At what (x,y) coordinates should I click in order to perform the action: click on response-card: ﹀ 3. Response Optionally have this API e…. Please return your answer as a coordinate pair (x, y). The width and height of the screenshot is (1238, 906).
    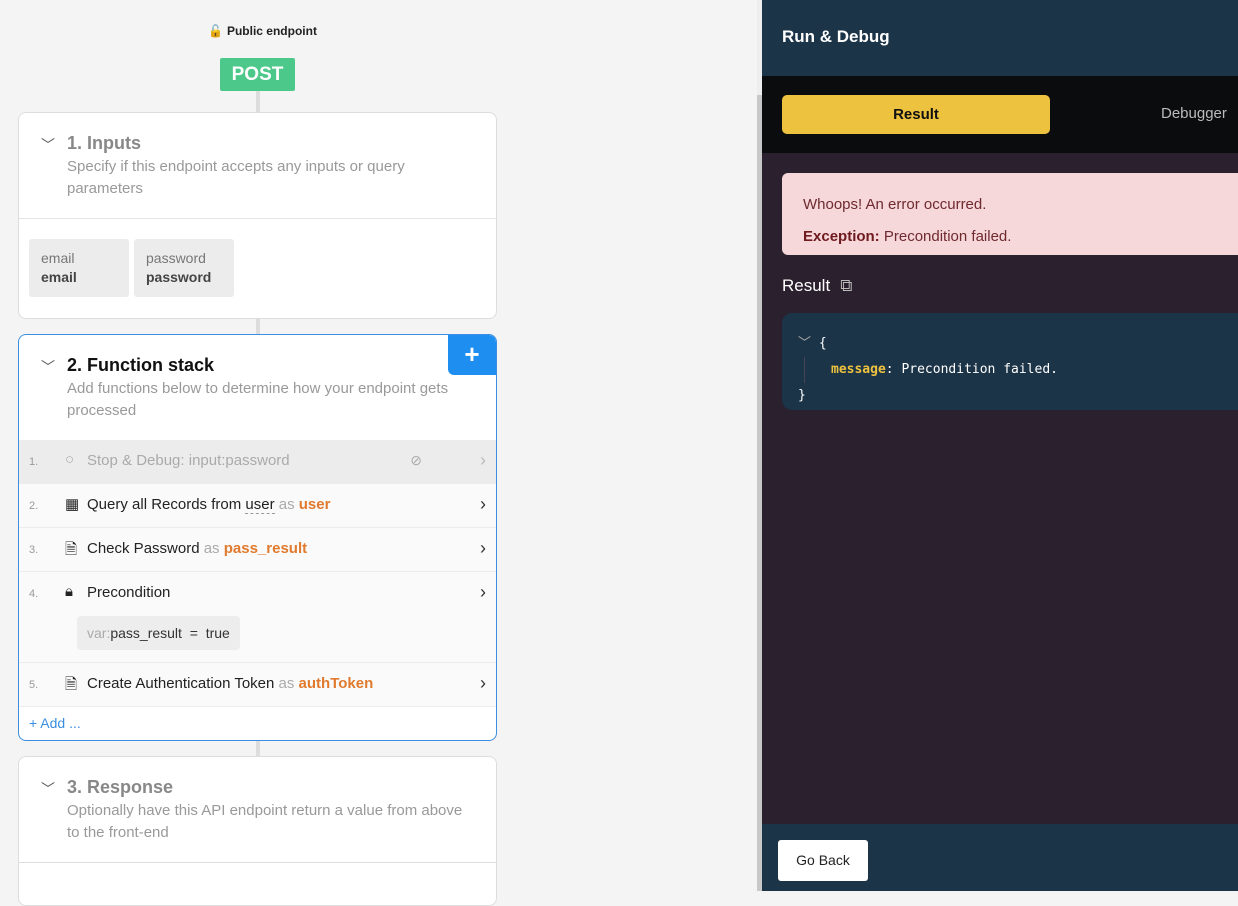
    Looking at the image, I should click on (257, 831).